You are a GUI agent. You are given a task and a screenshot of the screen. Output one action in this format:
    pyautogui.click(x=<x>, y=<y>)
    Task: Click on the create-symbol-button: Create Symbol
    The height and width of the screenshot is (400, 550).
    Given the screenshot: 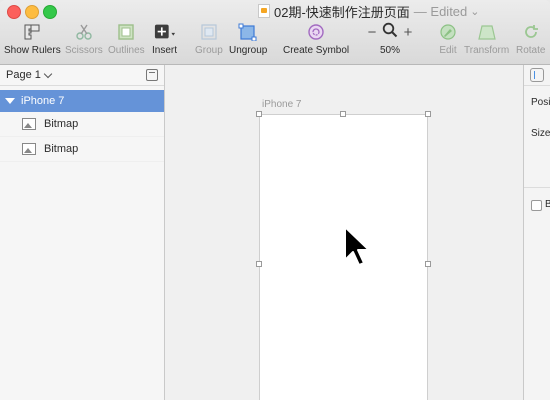 What is the action you would take?
    pyautogui.click(x=316, y=39)
    